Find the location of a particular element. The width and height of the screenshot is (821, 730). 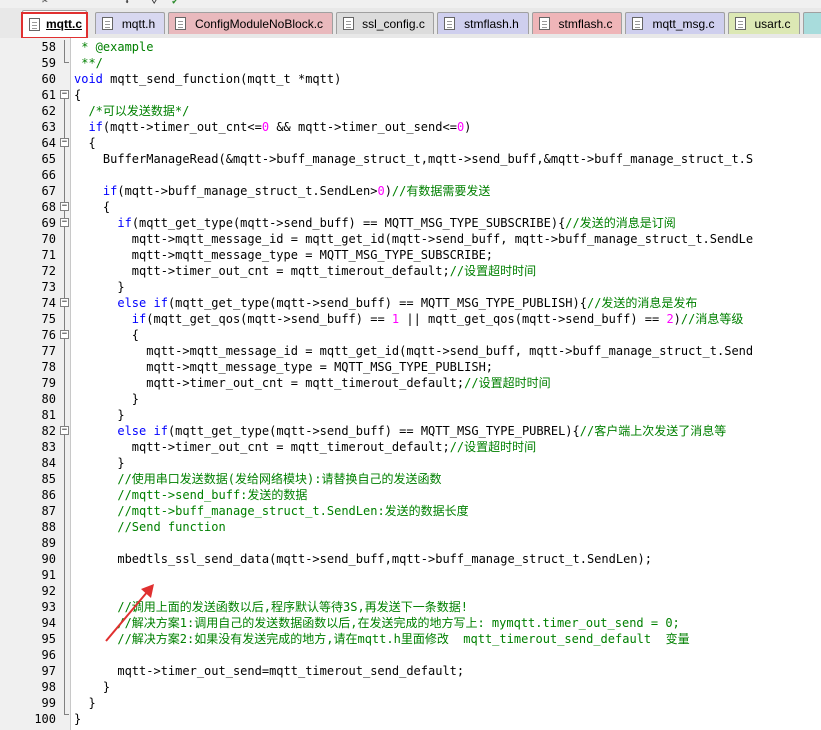

line-number: 83 is located at coordinates (48, 447).